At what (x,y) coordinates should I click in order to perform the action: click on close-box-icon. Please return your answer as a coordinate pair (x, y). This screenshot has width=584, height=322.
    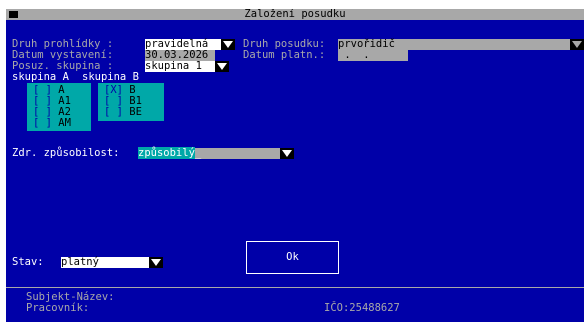
    Looking at the image, I should click on (13, 14).